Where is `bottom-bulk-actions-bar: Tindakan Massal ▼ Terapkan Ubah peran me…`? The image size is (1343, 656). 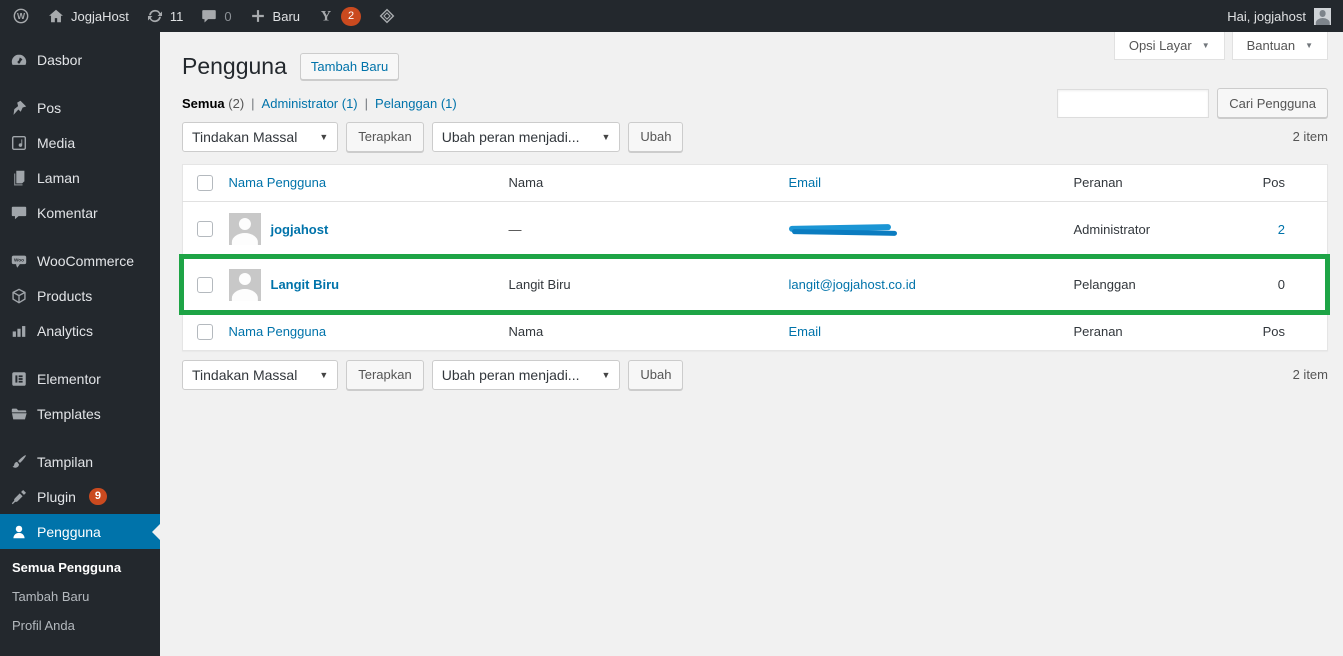
bottom-bulk-actions-bar: Tindakan Massal ▼ Terapkan Ubah peran me… is located at coordinates (755, 374).